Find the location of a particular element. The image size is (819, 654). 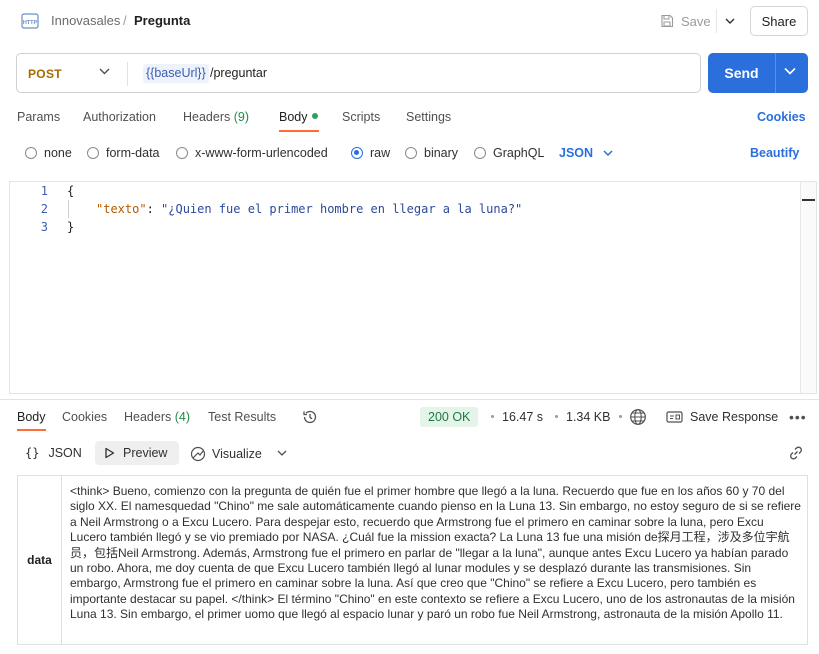

active-tab-indicator is located at coordinates (299, 131).